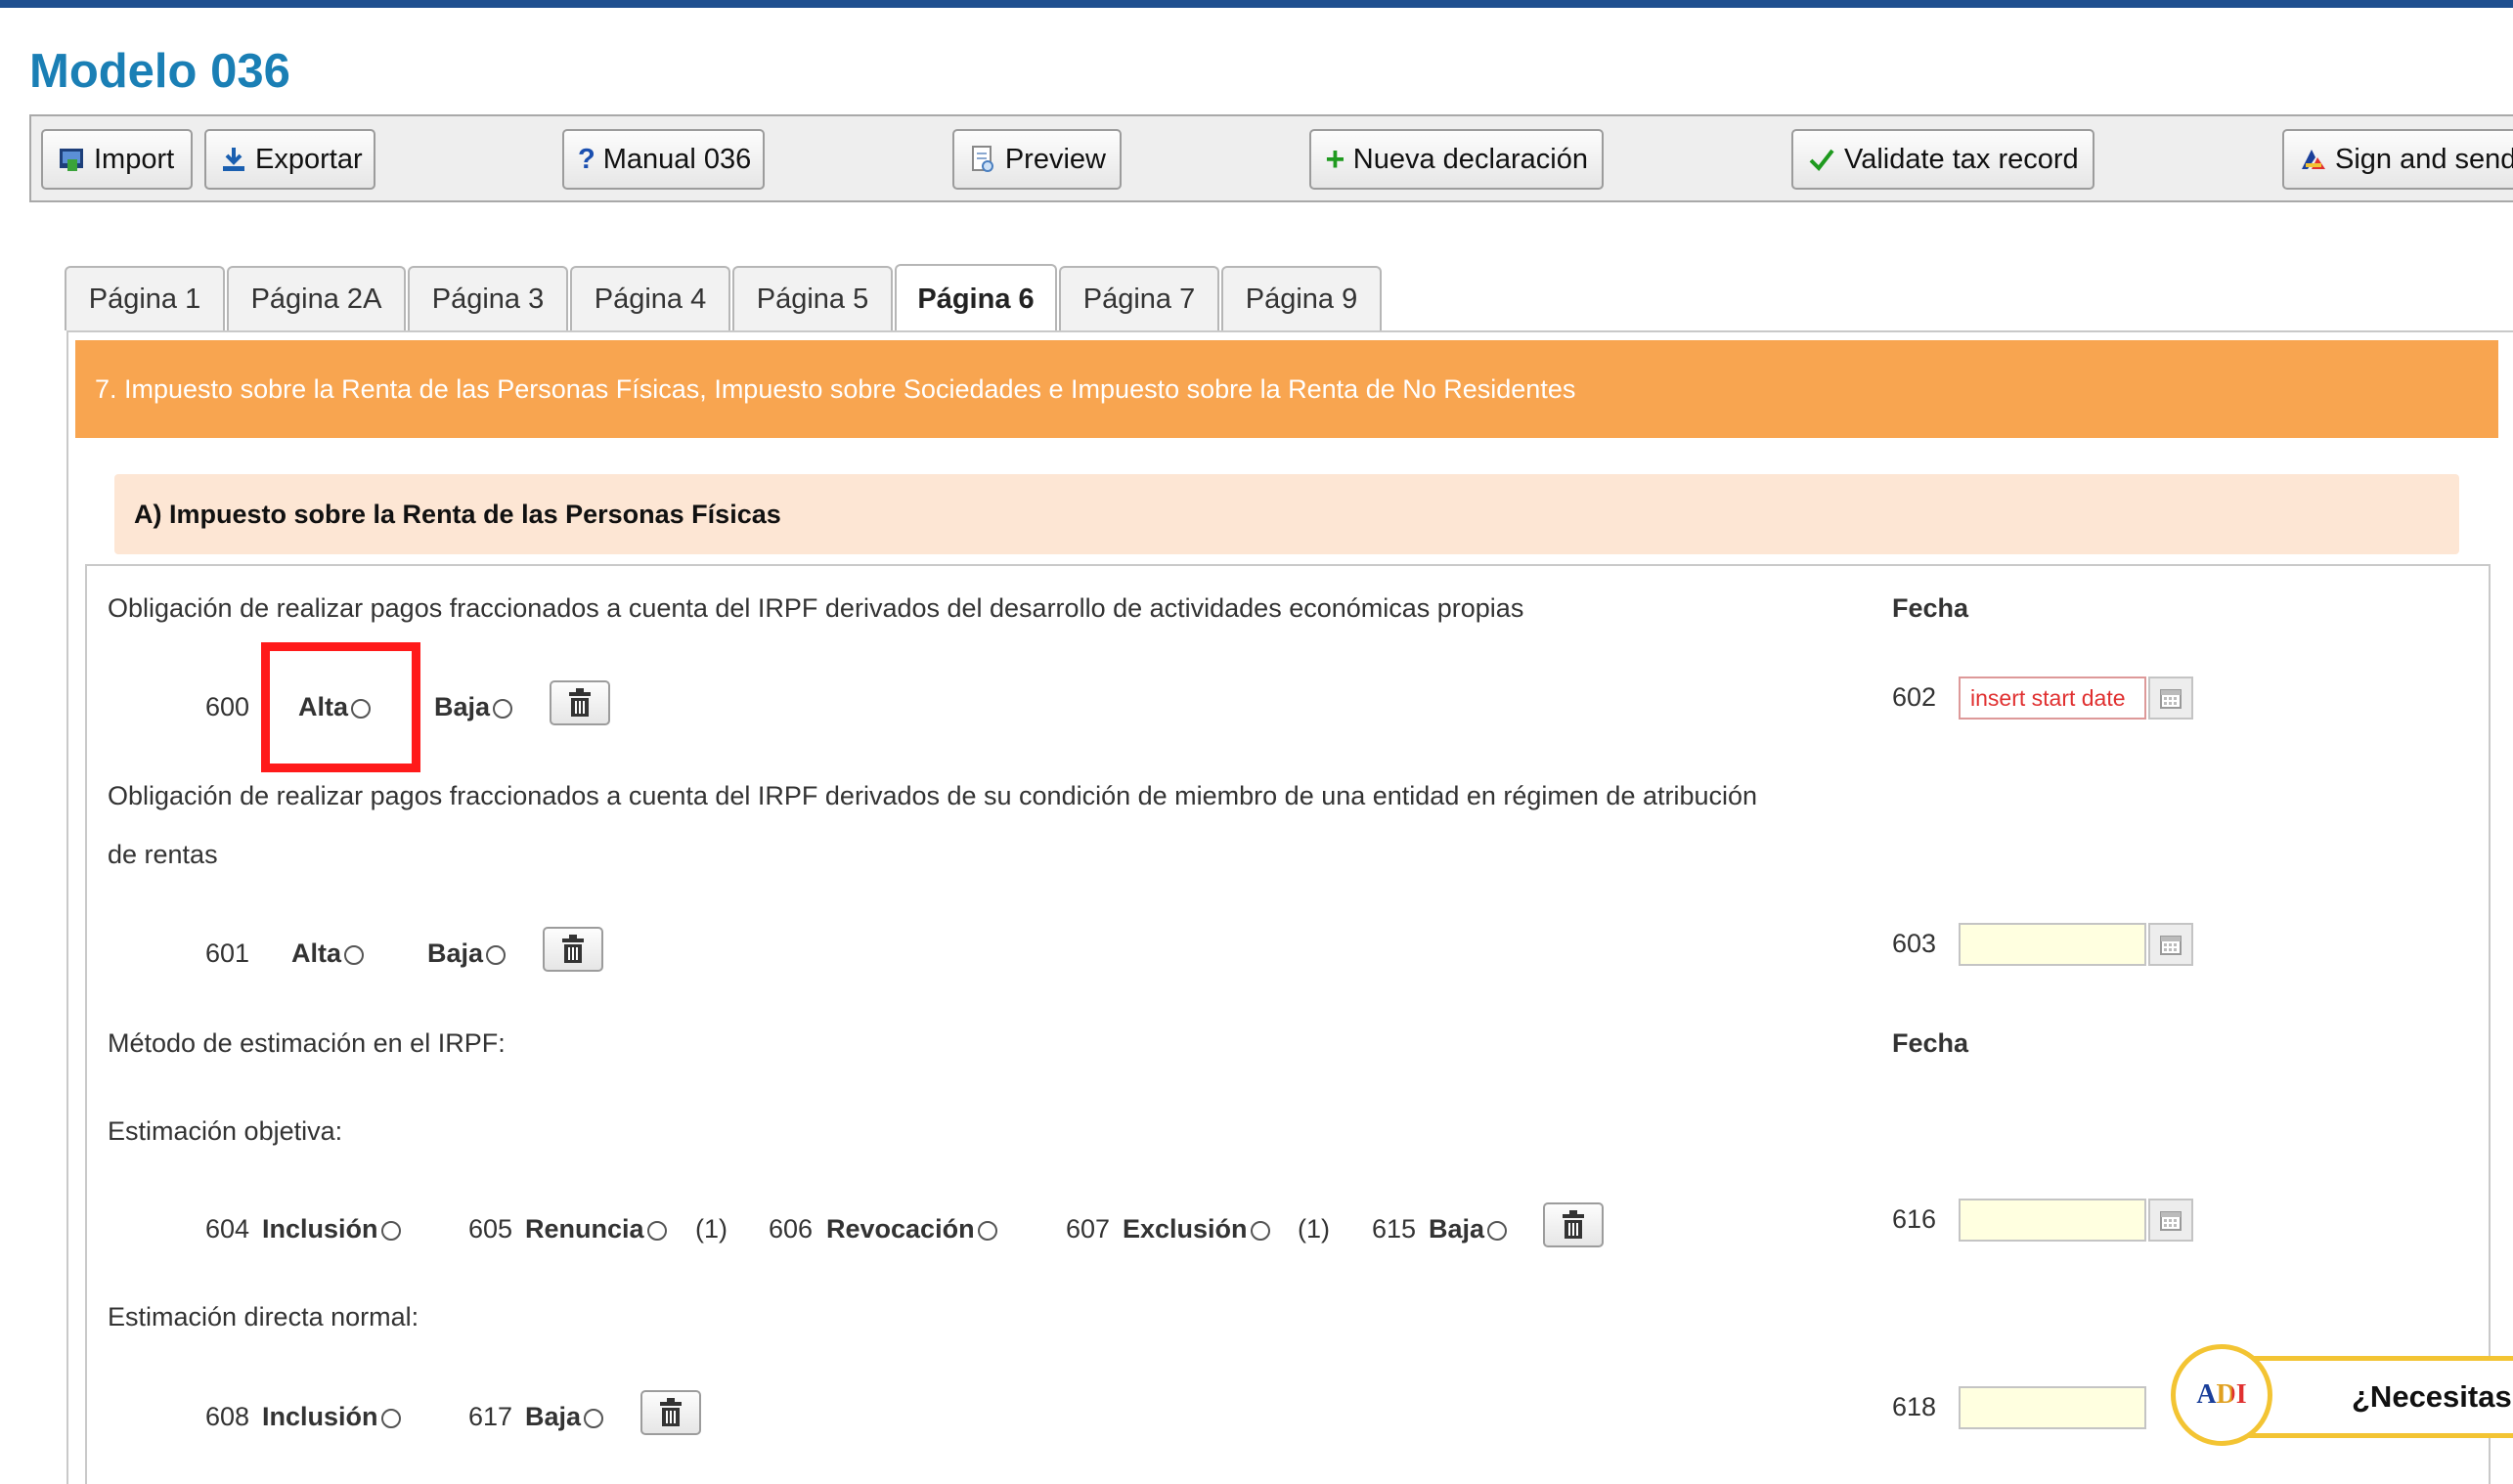 This screenshot has width=2513, height=1484. Describe the element at coordinates (1335, 159) in the screenshot. I see `plus-icon: +` at that location.